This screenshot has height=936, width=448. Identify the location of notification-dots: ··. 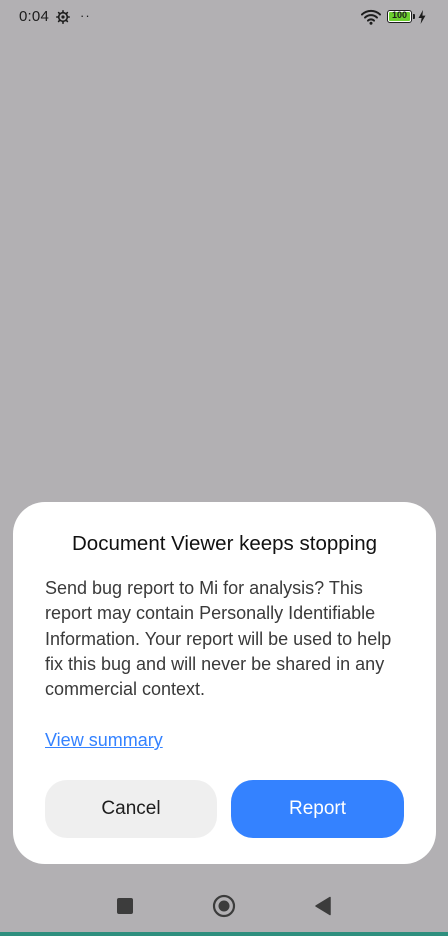
(85, 15).